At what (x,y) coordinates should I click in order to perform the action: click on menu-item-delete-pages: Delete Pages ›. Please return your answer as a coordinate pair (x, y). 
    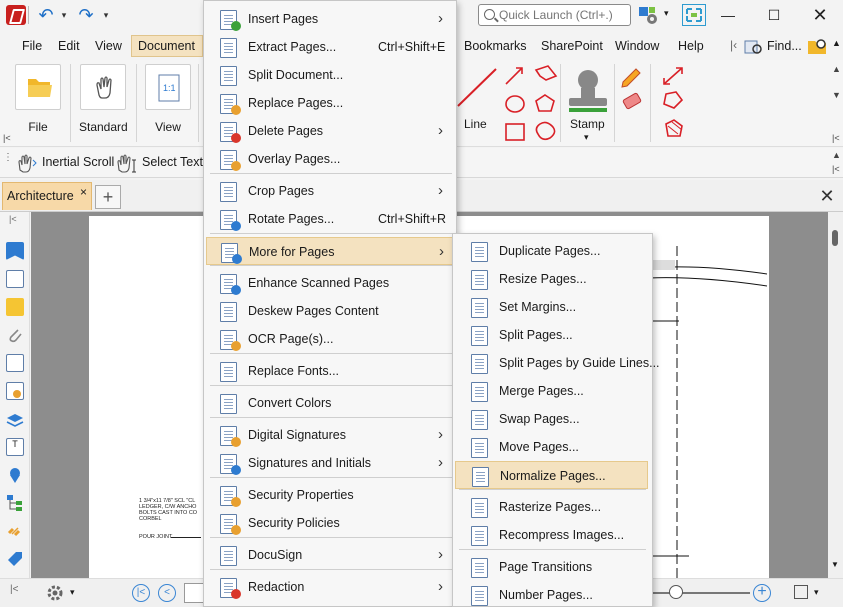
    Looking at the image, I should click on (330, 131).